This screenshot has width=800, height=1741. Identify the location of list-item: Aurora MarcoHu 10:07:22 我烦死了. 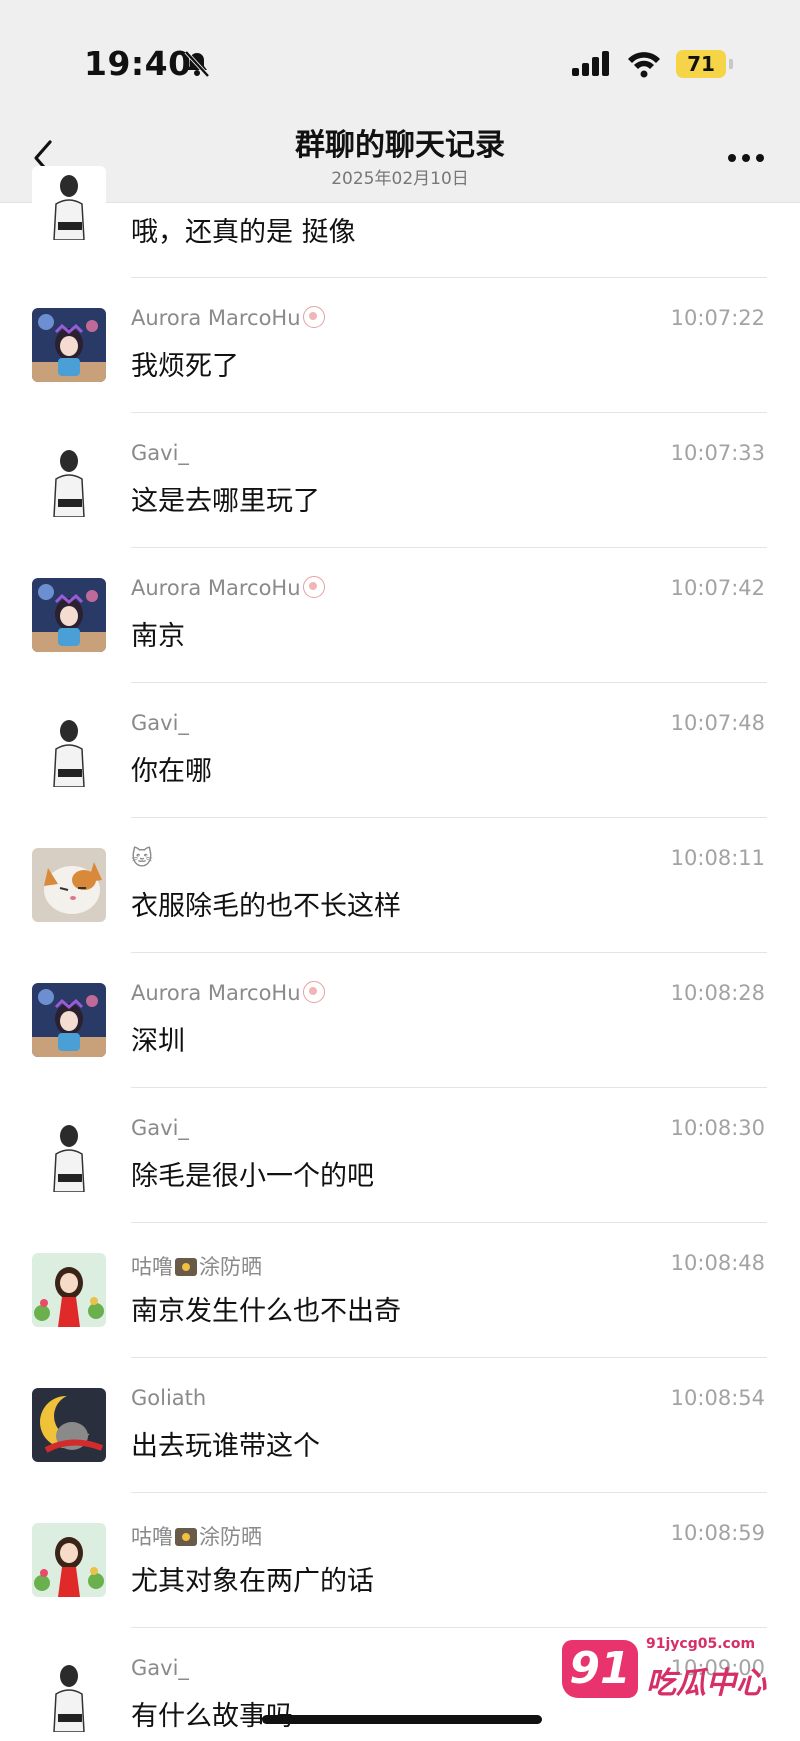
(400, 345).